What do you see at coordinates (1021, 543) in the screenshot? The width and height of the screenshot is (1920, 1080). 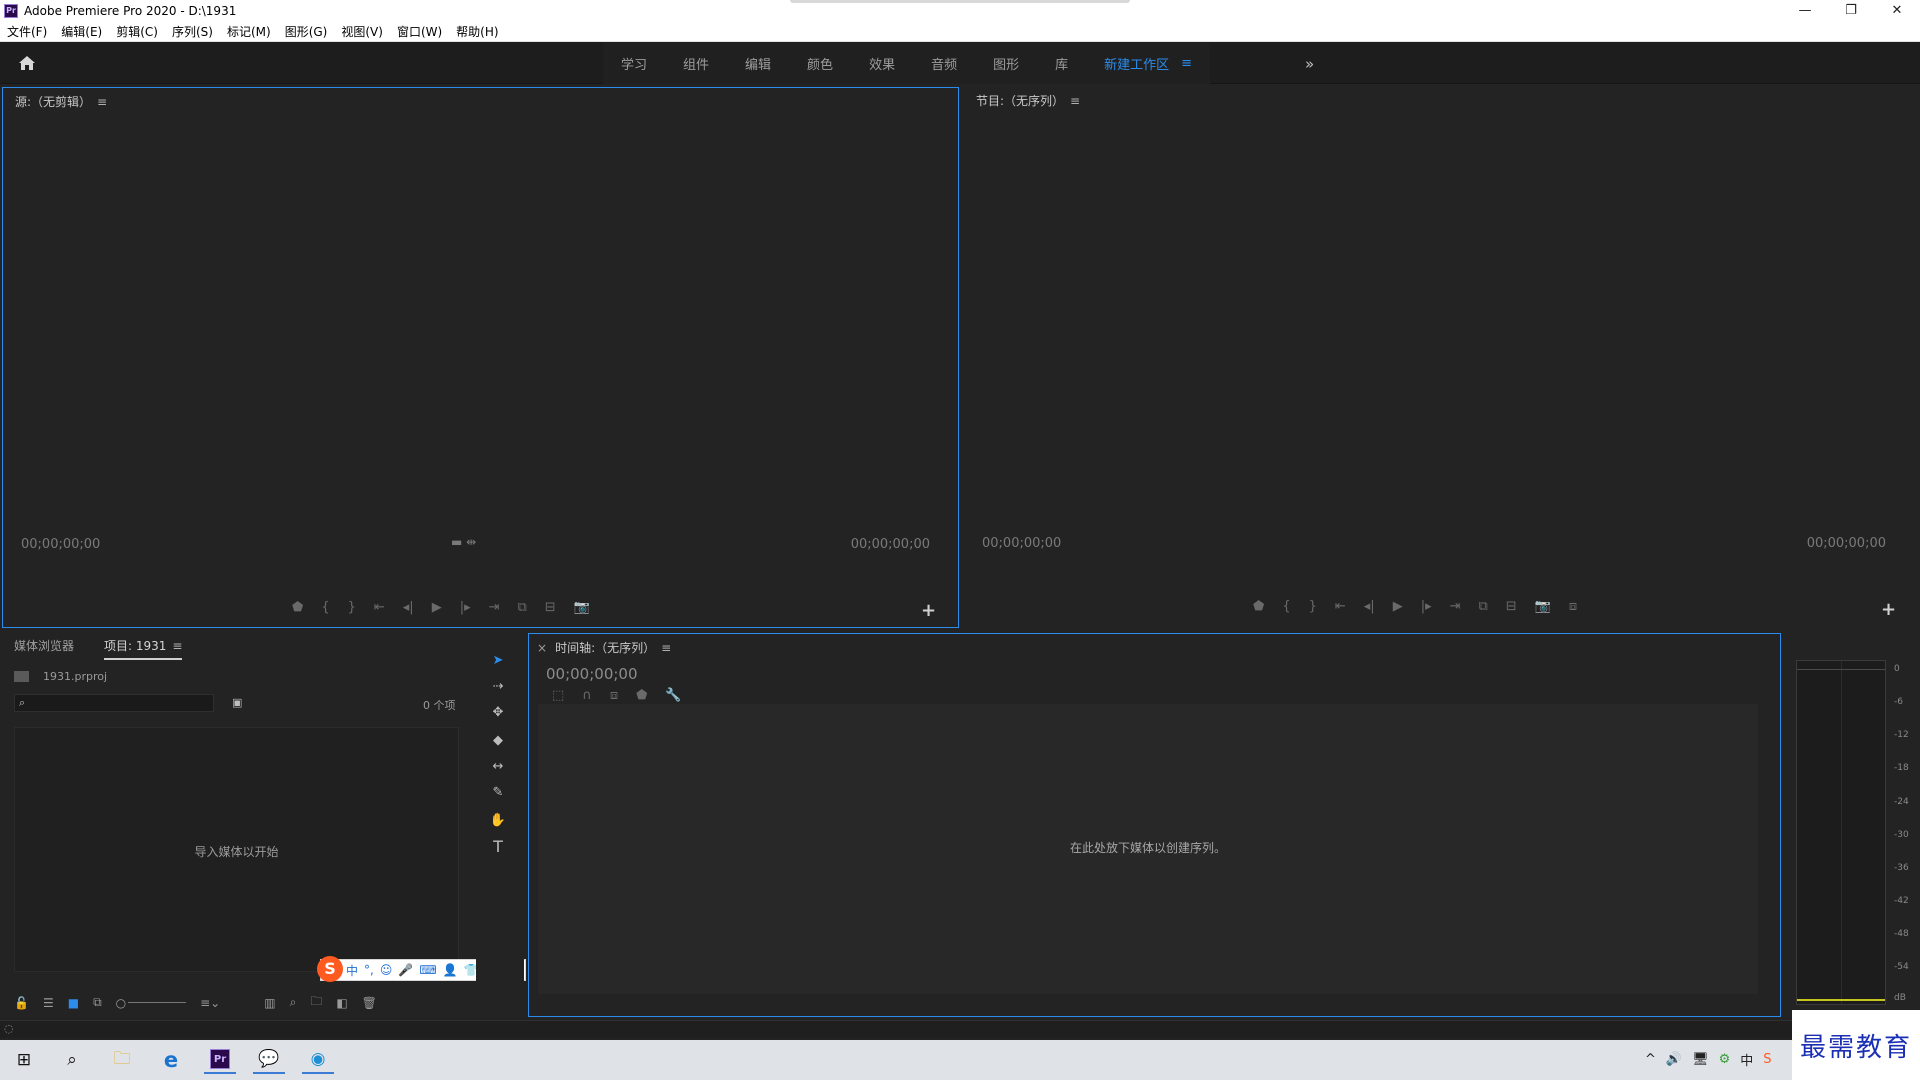 I see `program-timecode-current: 00;00;00;00` at bounding box center [1021, 543].